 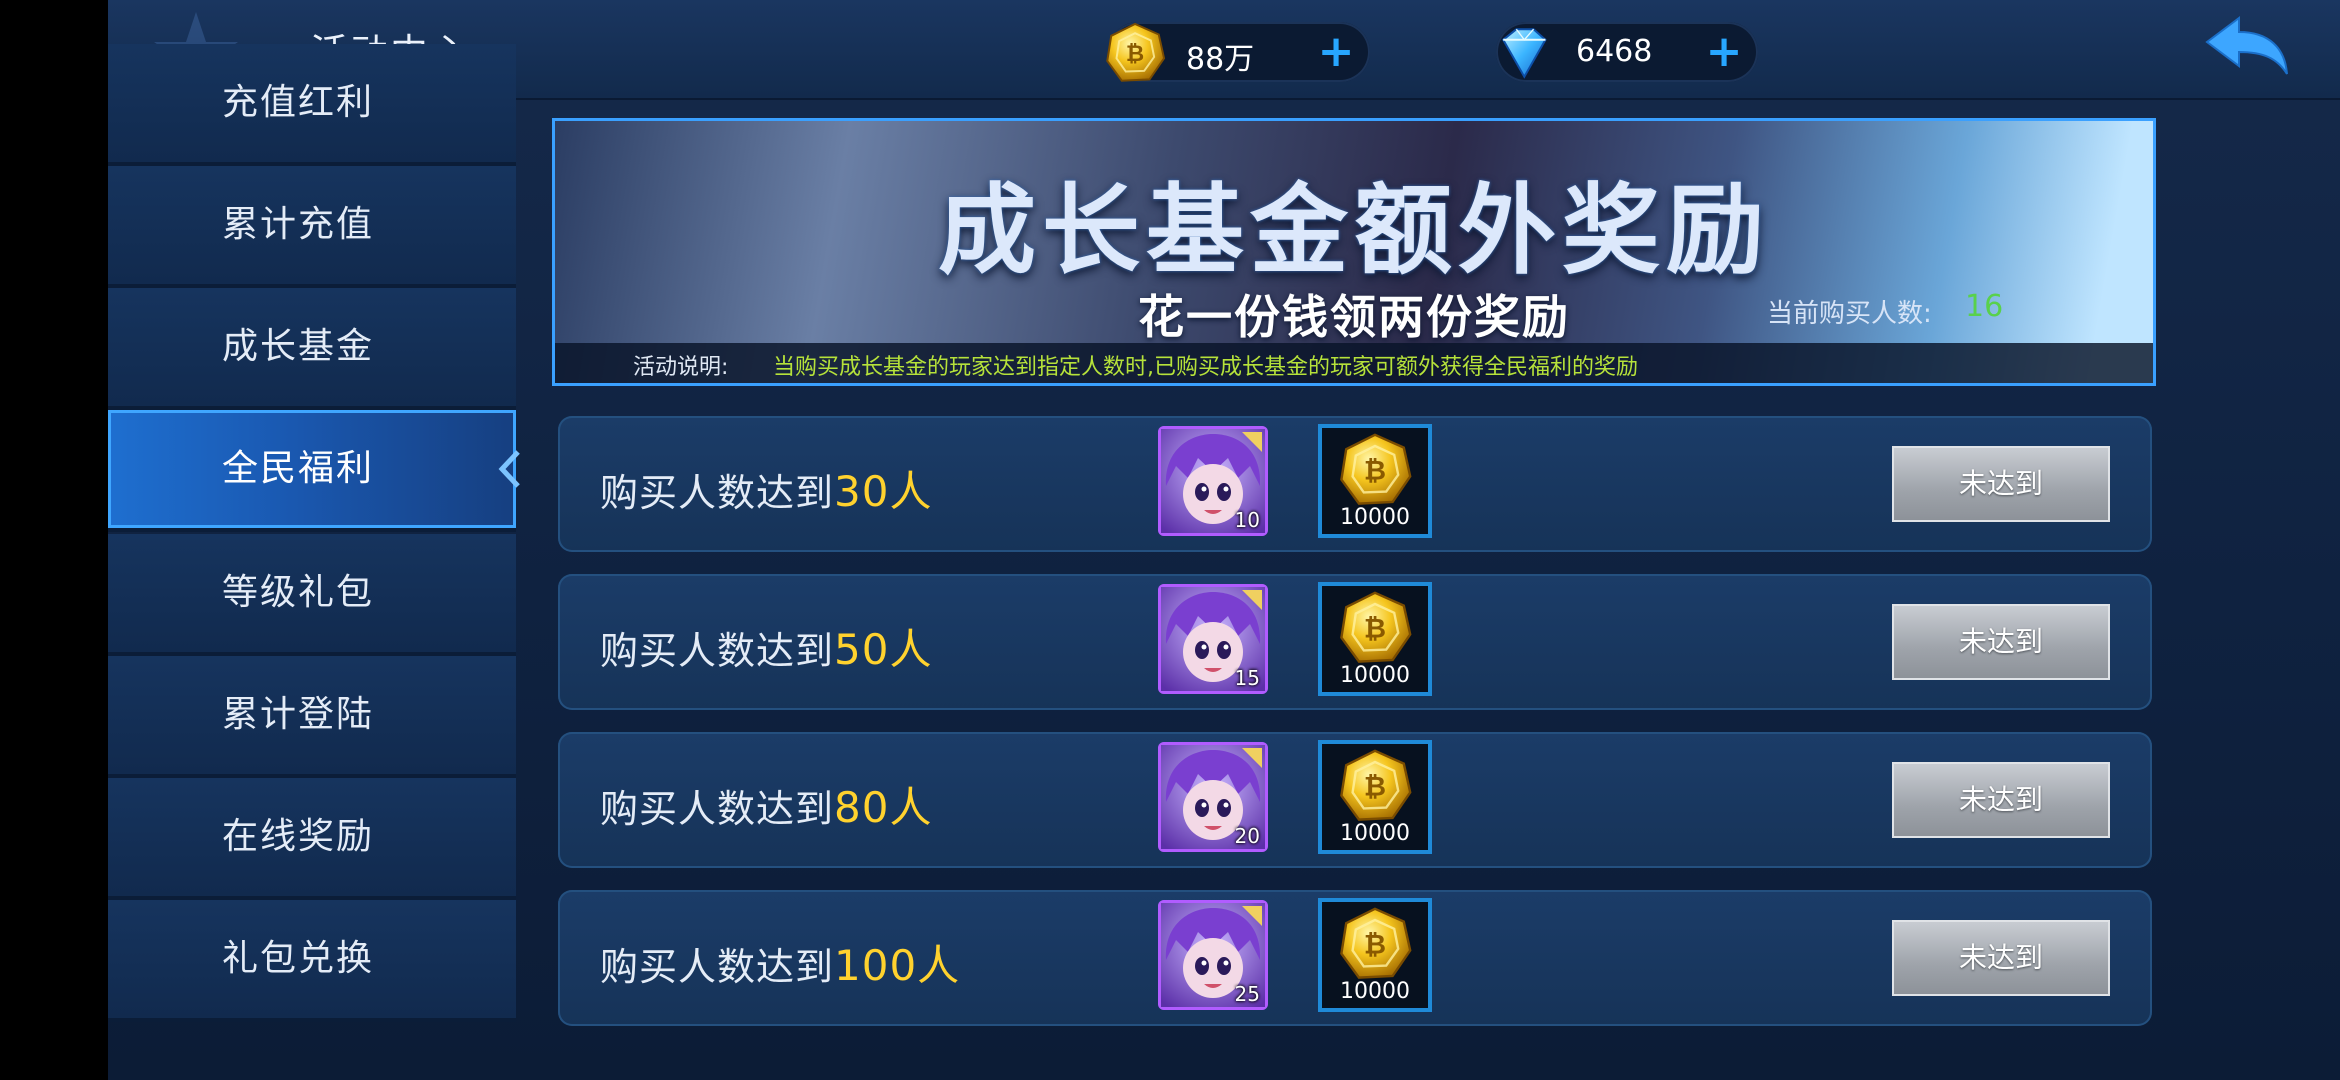 What do you see at coordinates (883, 649) in the screenshot?
I see `condition-threshold: 50人` at bounding box center [883, 649].